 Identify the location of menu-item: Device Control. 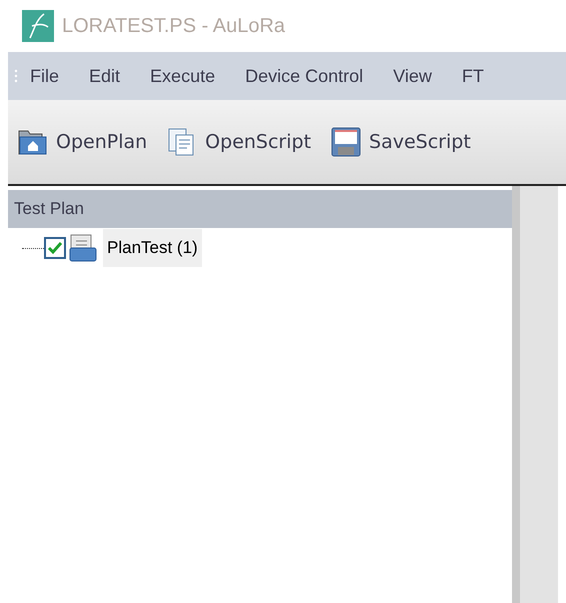
(304, 76).